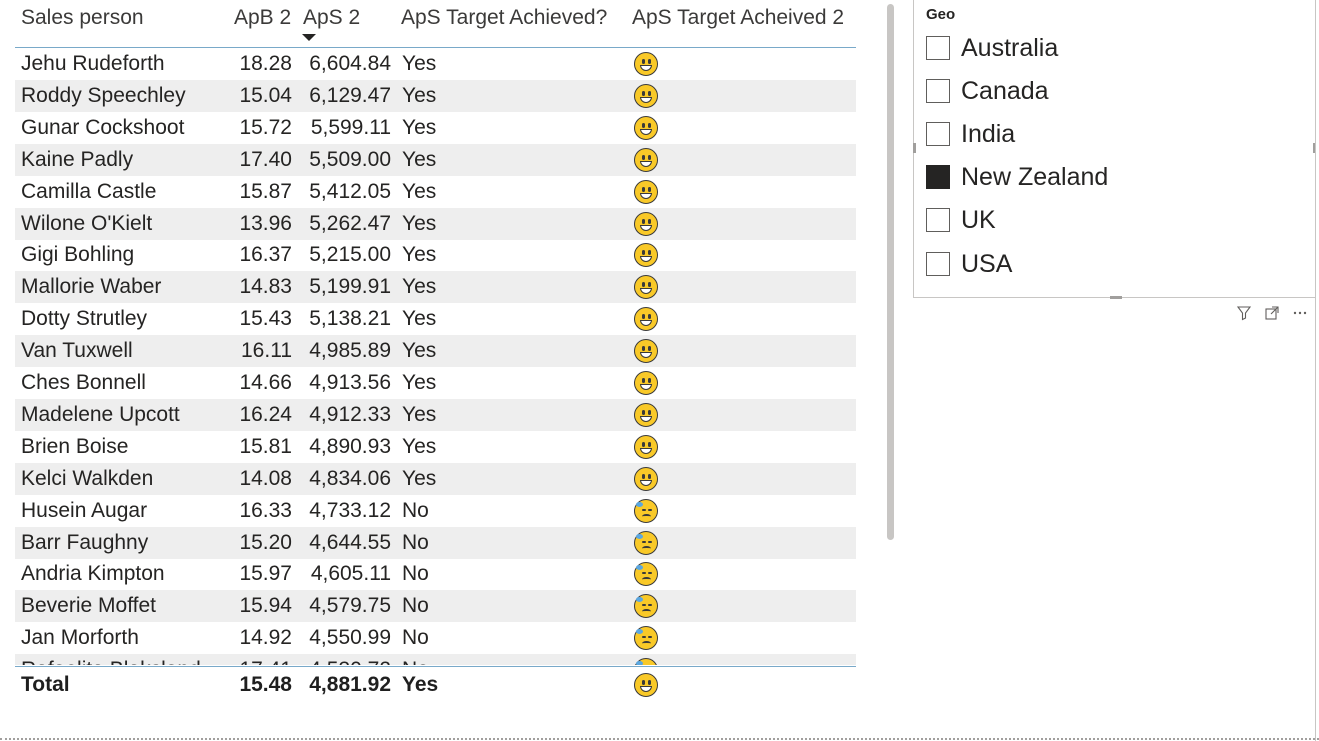 The height and width of the screenshot is (741, 1319). What do you see at coordinates (91, 287) in the screenshot?
I see `cell-sales-person: Mallorie Waber` at bounding box center [91, 287].